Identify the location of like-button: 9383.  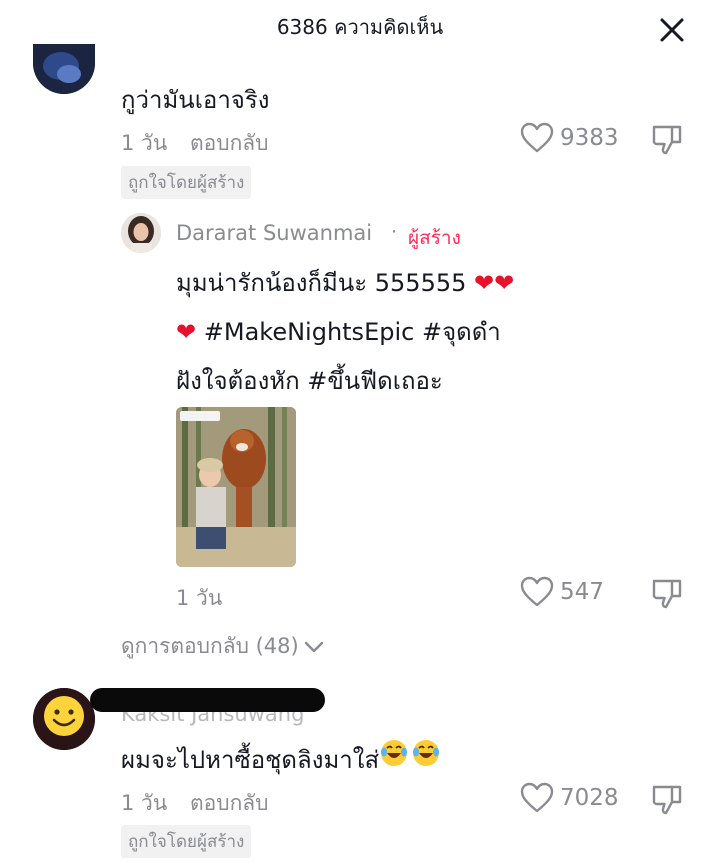
(569, 138).